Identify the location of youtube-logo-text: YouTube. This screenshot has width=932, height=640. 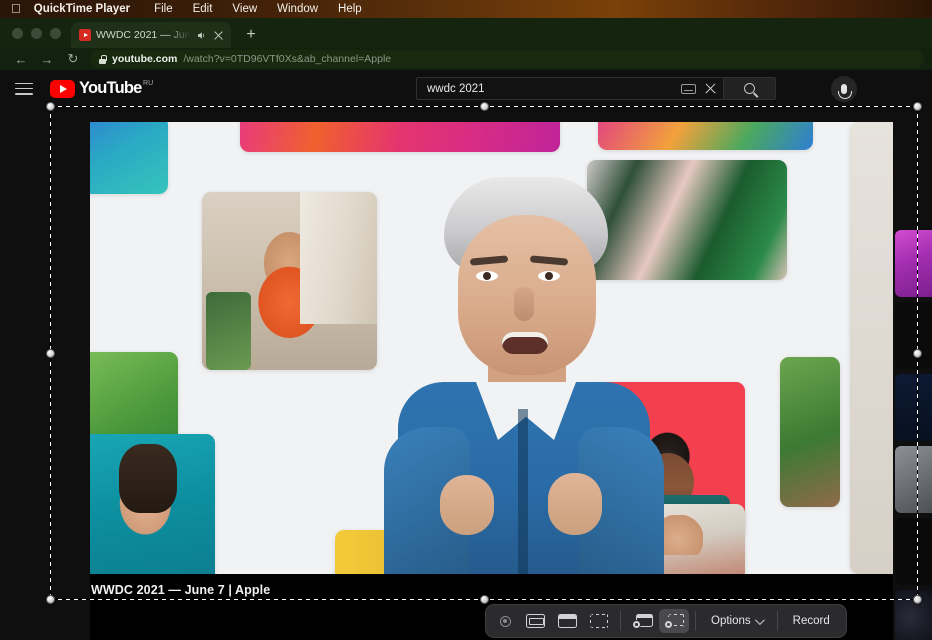
(110, 87).